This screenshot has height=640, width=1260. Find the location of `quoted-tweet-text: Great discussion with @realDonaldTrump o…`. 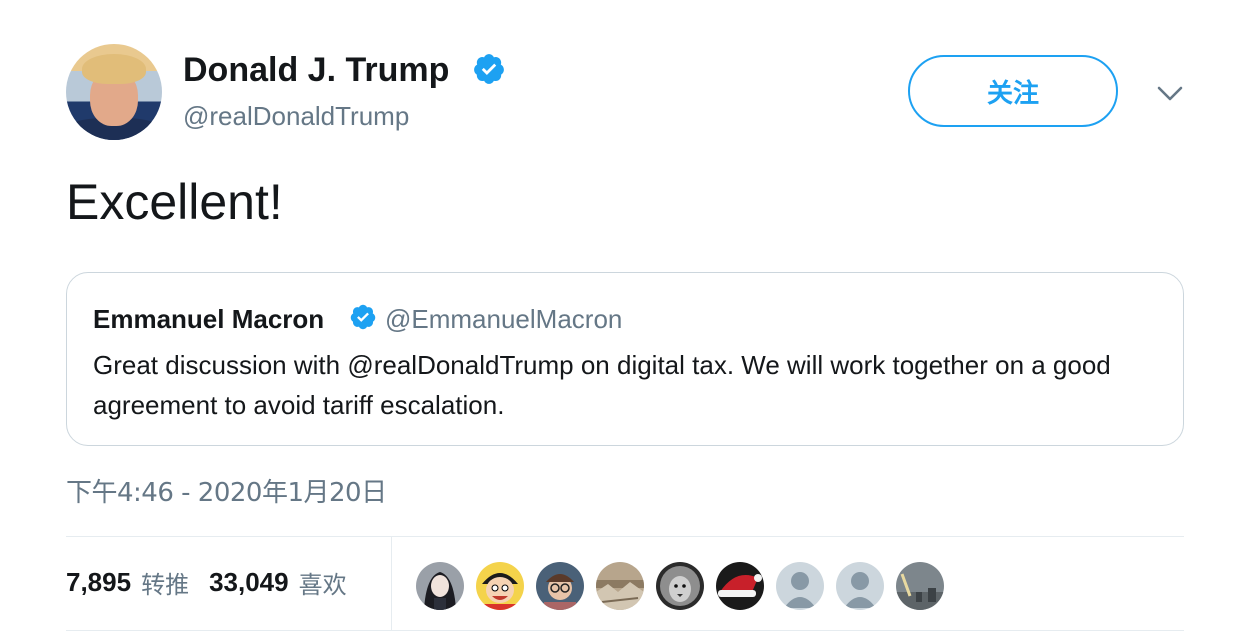

quoted-tweet-text: Great discussion with @realDonaldTrump o… is located at coordinates (602, 385).